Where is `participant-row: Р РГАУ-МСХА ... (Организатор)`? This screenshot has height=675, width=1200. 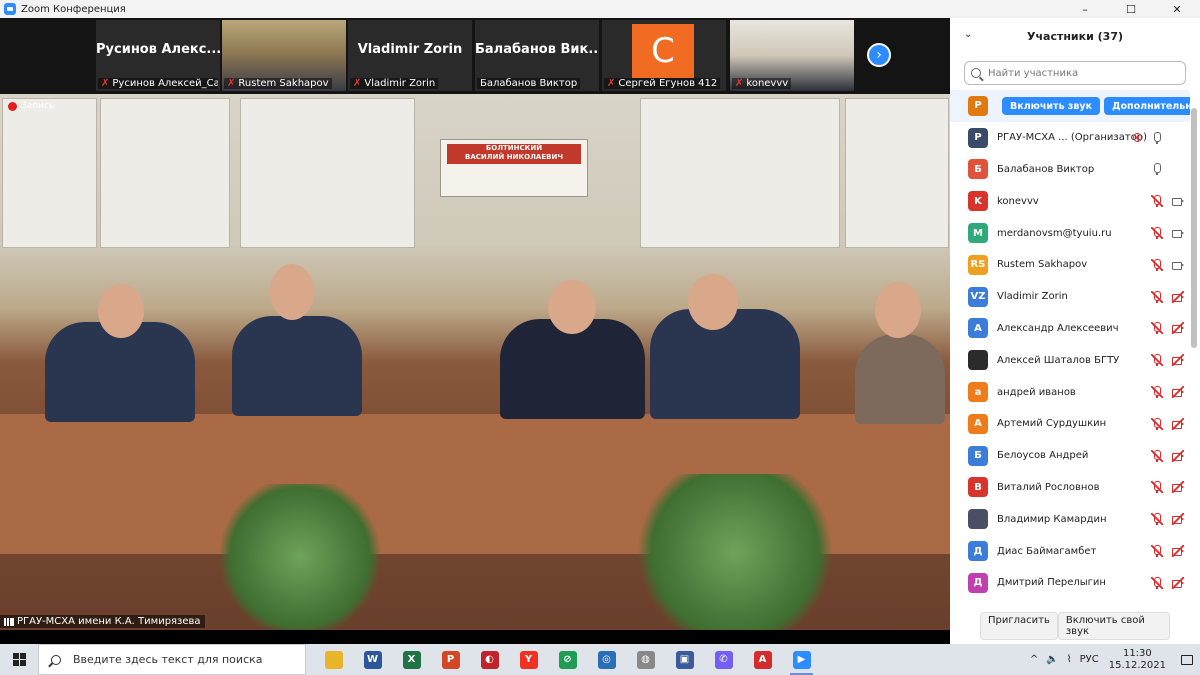 participant-row: Р РГАУ-МСХА ... (Организатор) is located at coordinates (1070, 138).